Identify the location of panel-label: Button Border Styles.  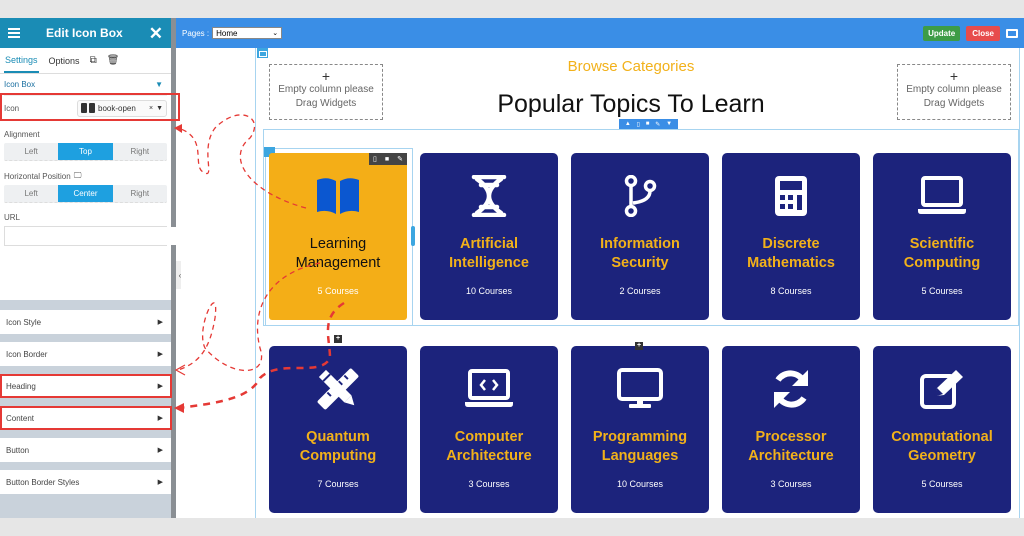
(43, 482).